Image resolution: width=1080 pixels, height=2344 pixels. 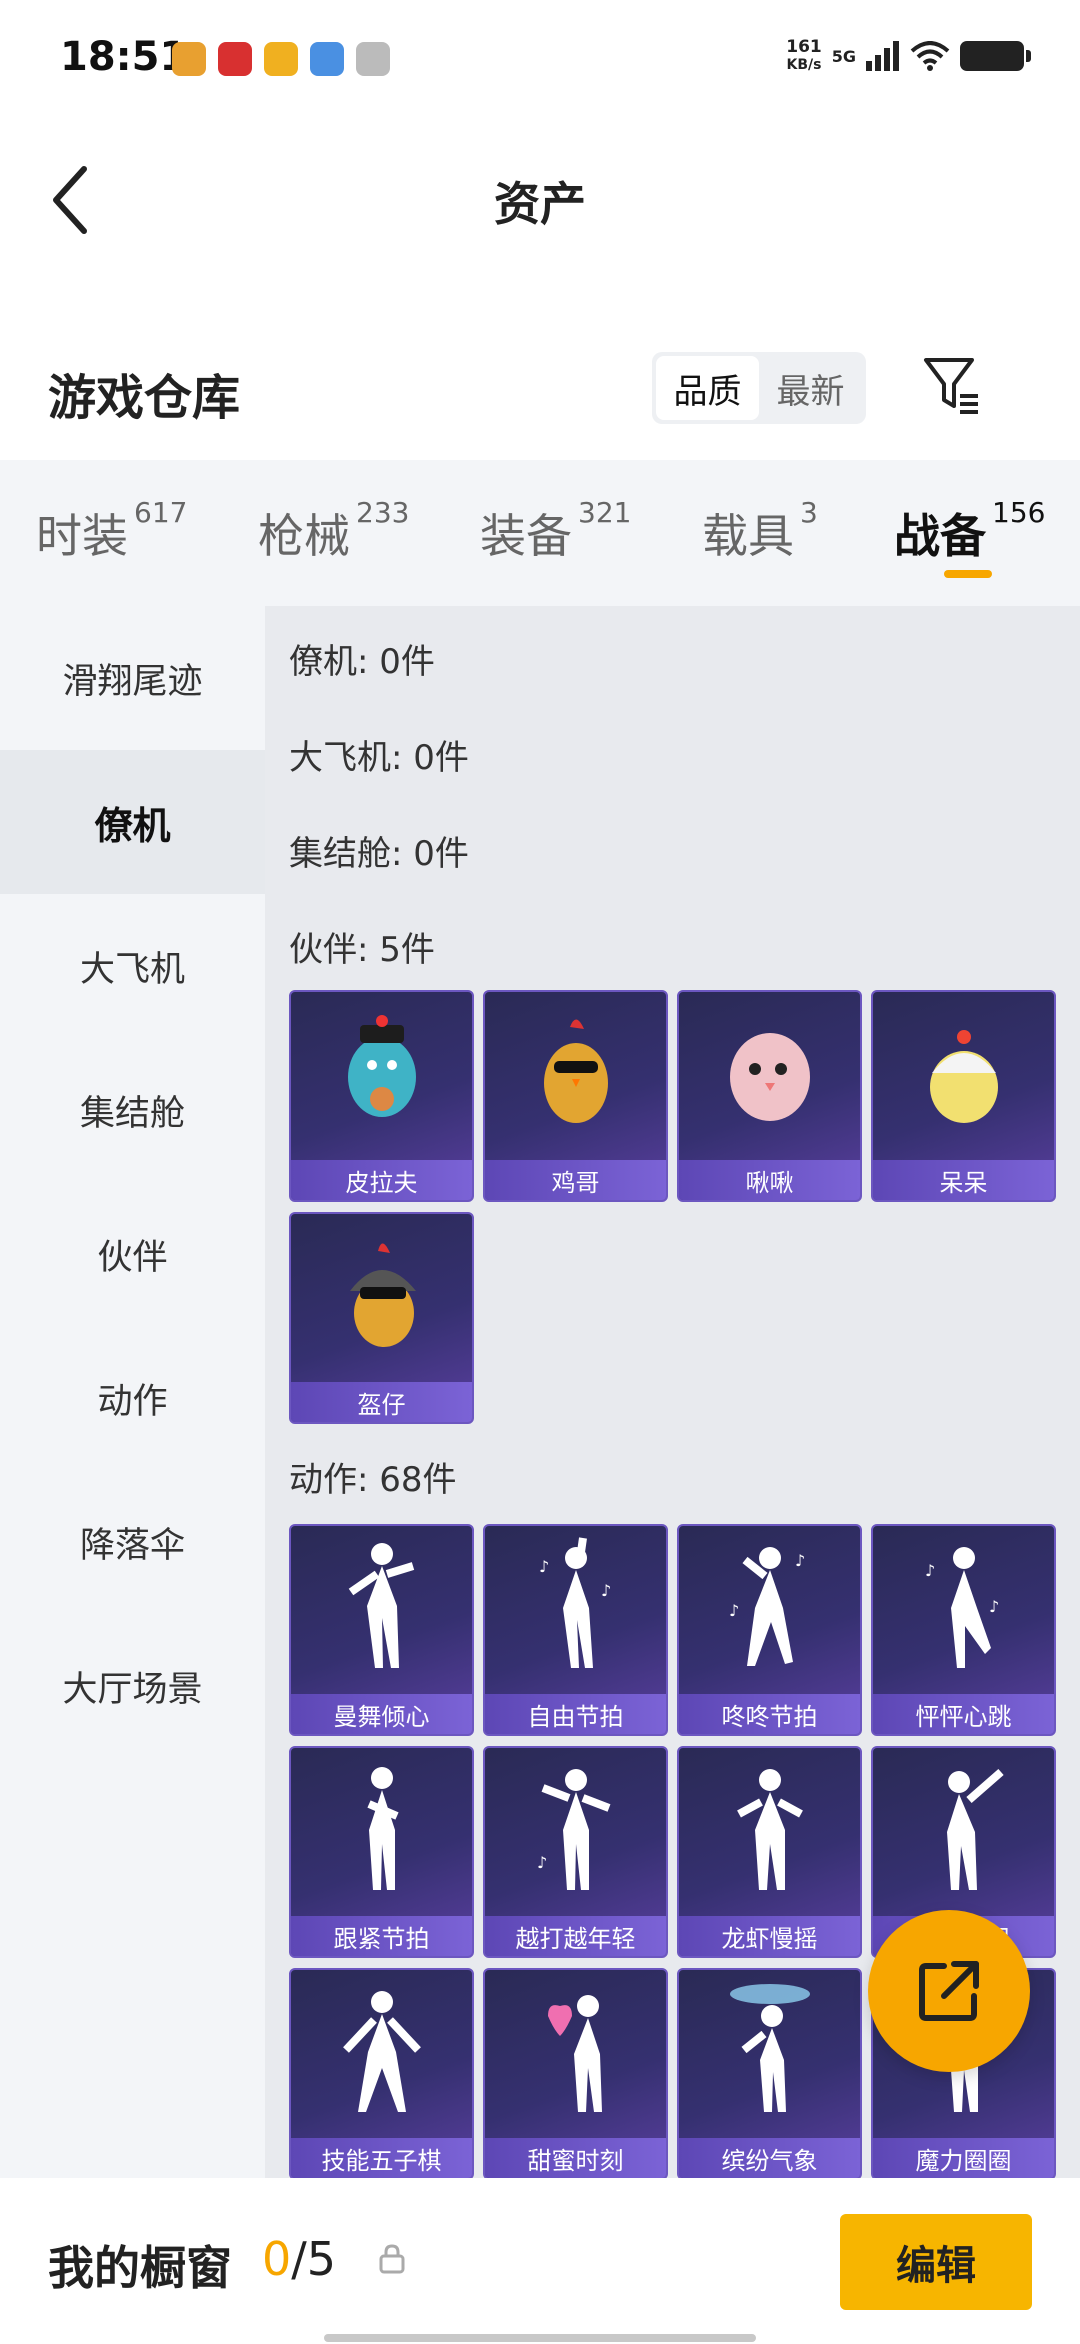 I want to click on share-icon, so click(x=949, y=1991).